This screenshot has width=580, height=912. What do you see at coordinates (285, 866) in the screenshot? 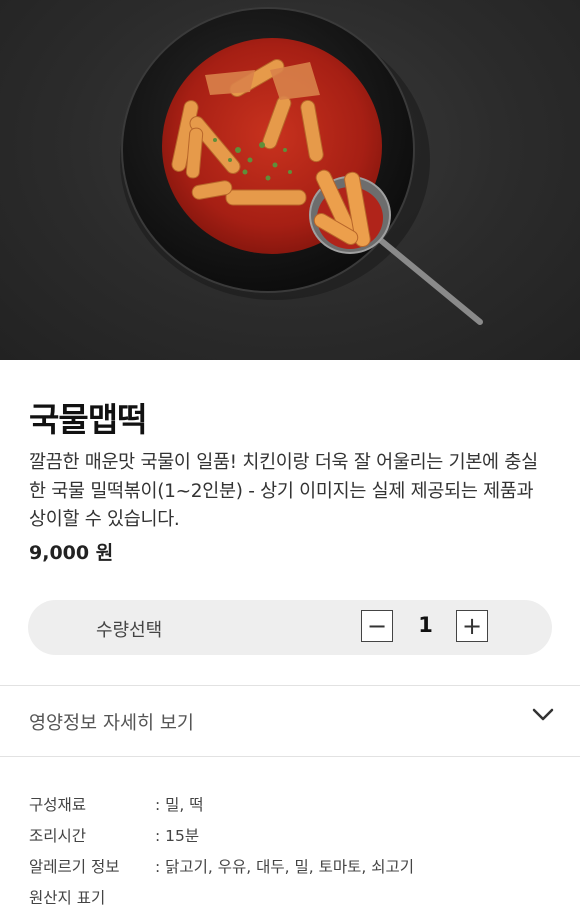
I see `info-value: : 닭고기, 우유, 대두, 밀, 토마토, 쇠고기` at bounding box center [285, 866].